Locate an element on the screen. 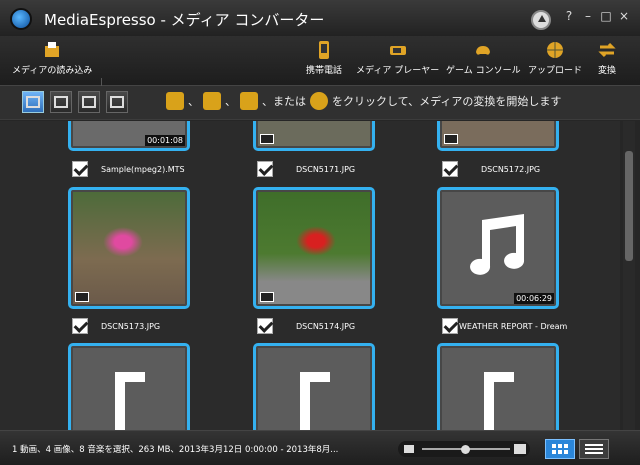 This screenshot has height=465, width=640. game-controller-icon is located at coordinates (483, 50).